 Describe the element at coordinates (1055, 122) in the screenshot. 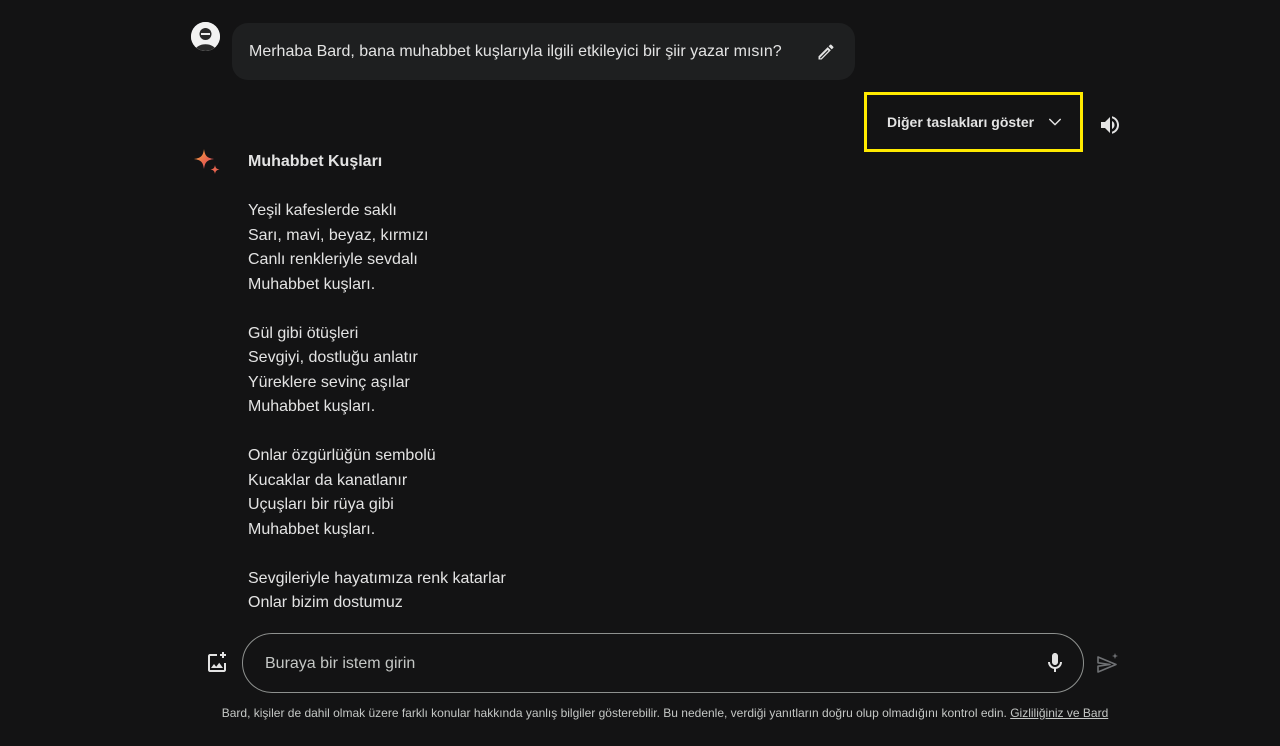

I see `chevron-down-icon` at that location.